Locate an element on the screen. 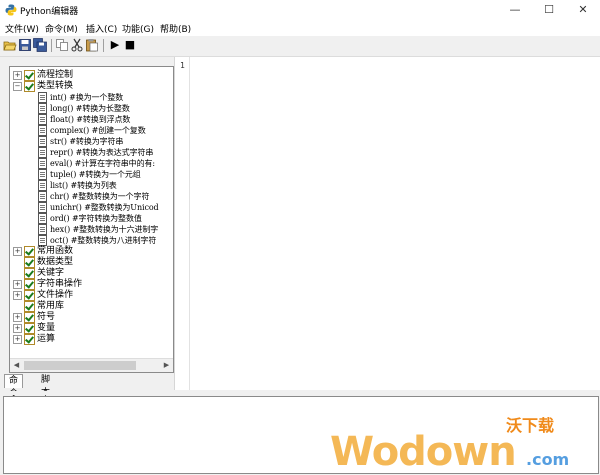 Image resolution: width=600 pixels, height=475 pixels. wodown-watermark-logo: 沃下载 Wodown .com is located at coordinates (449, 445).